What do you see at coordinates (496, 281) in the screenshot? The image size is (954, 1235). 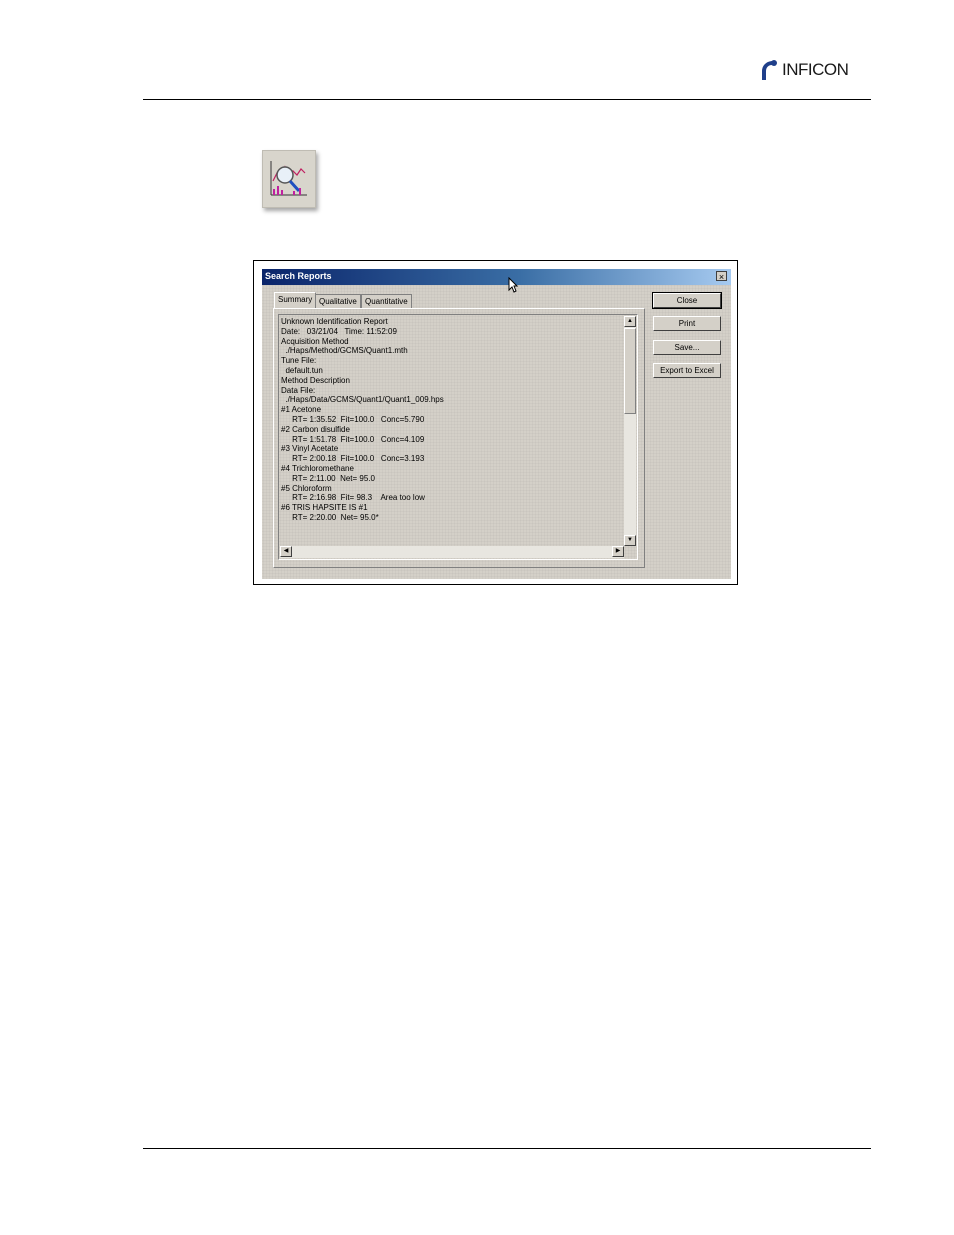 I see `dialog-titlebar: Search Reports ×` at bounding box center [496, 281].